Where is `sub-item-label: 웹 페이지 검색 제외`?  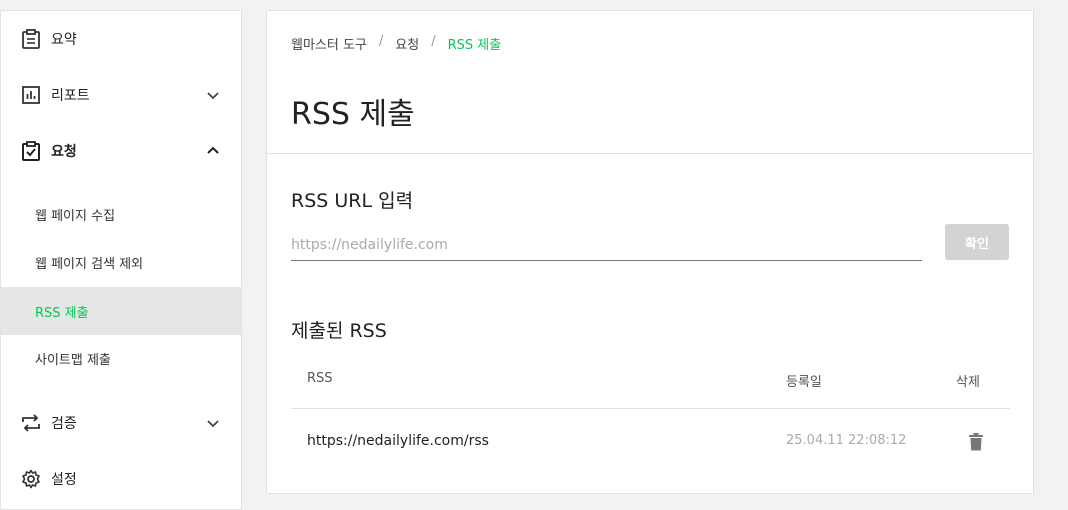 sub-item-label: 웹 페이지 검색 제외 is located at coordinates (89, 264).